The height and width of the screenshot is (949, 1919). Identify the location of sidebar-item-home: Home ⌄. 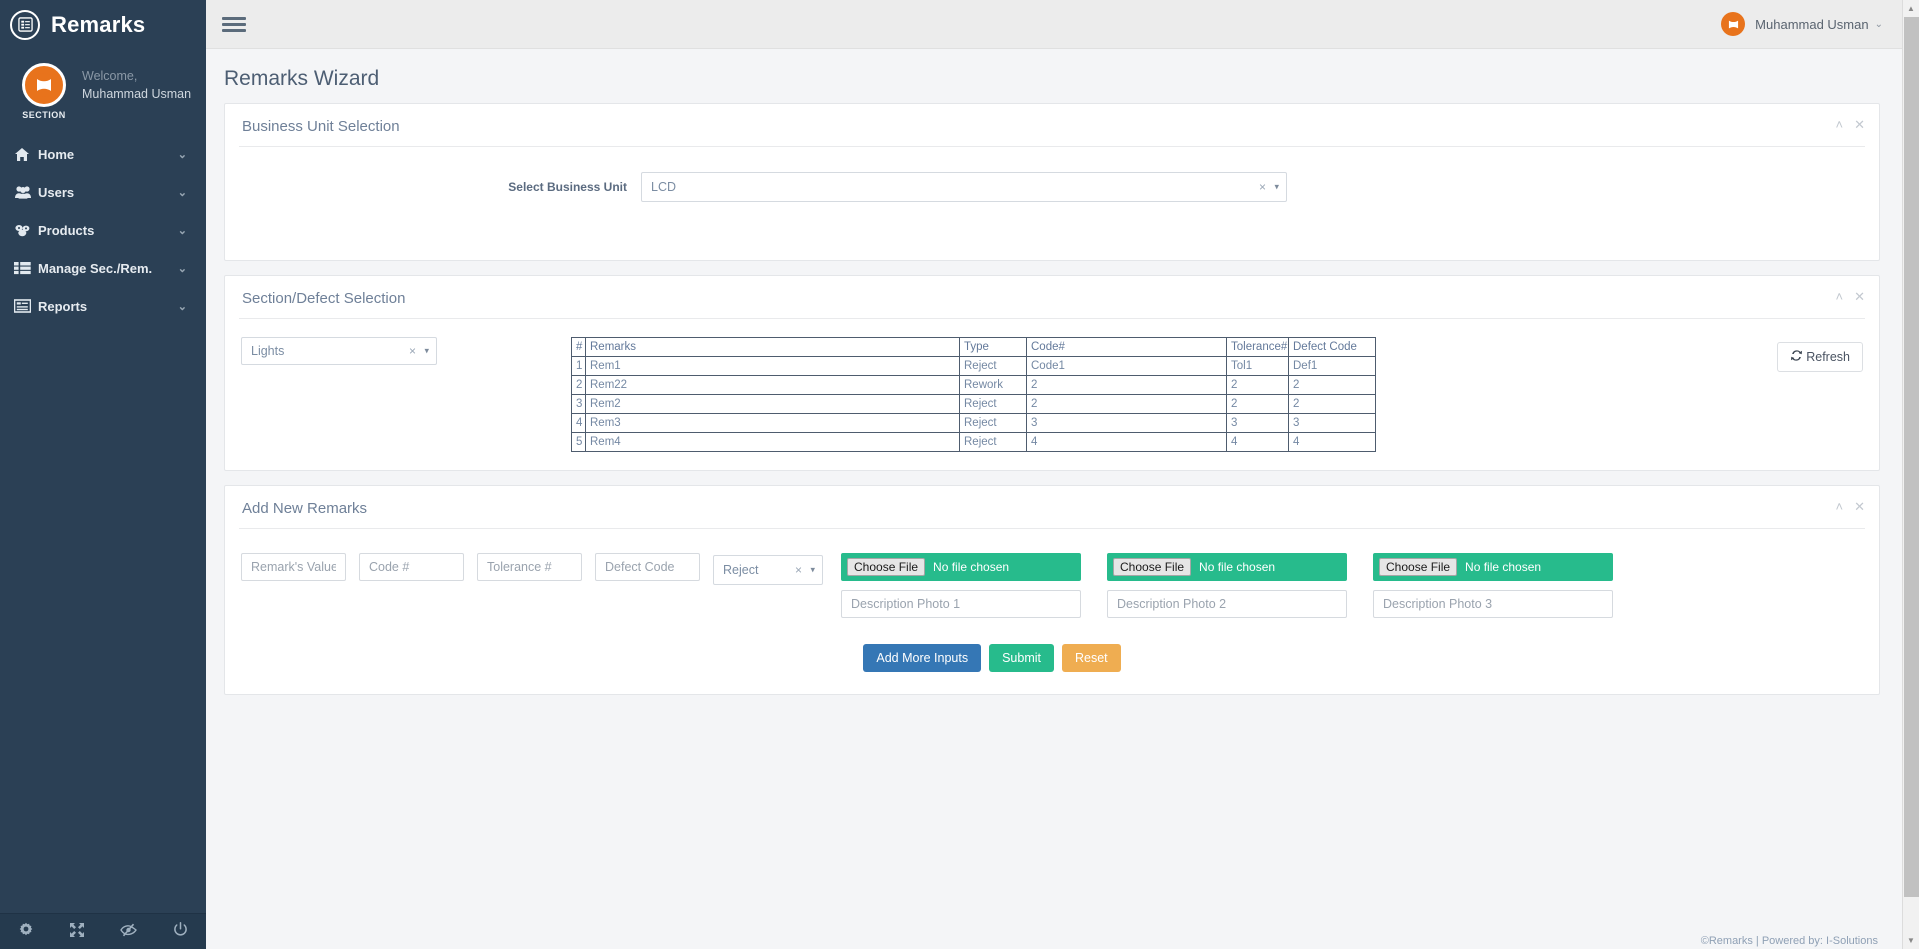
(103, 154).